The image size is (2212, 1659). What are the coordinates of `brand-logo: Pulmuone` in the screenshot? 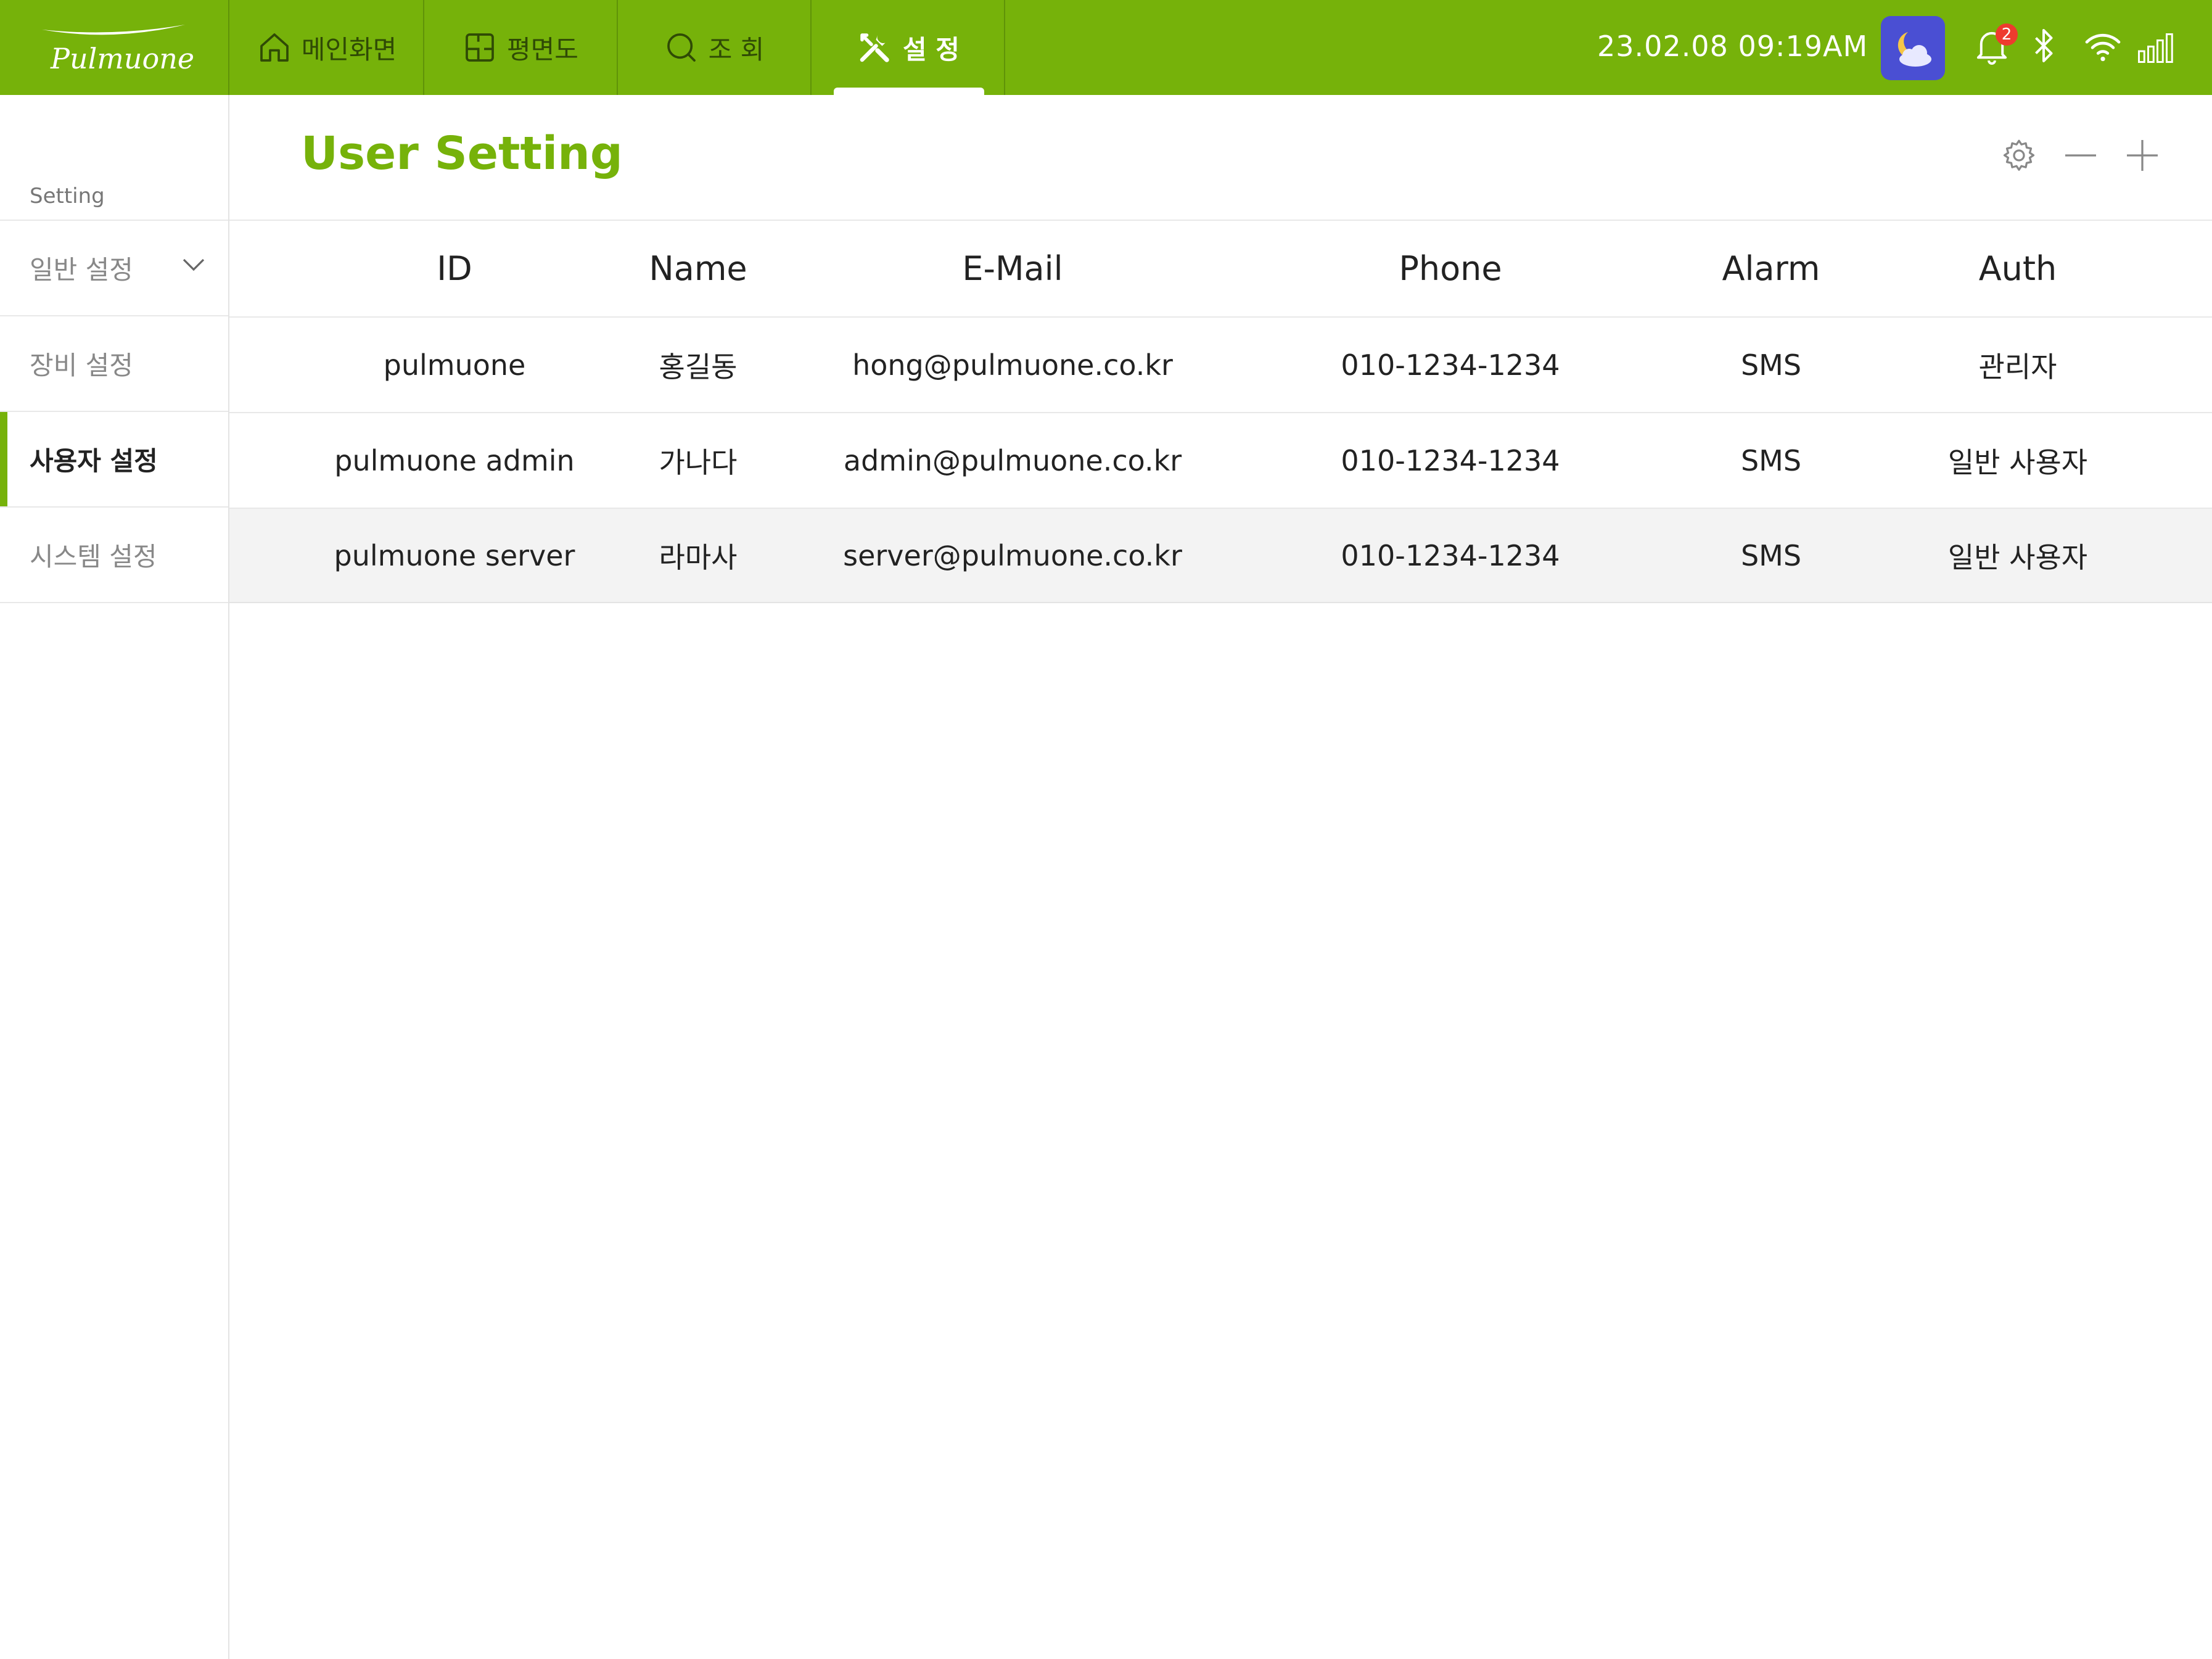 It's located at (114, 47).